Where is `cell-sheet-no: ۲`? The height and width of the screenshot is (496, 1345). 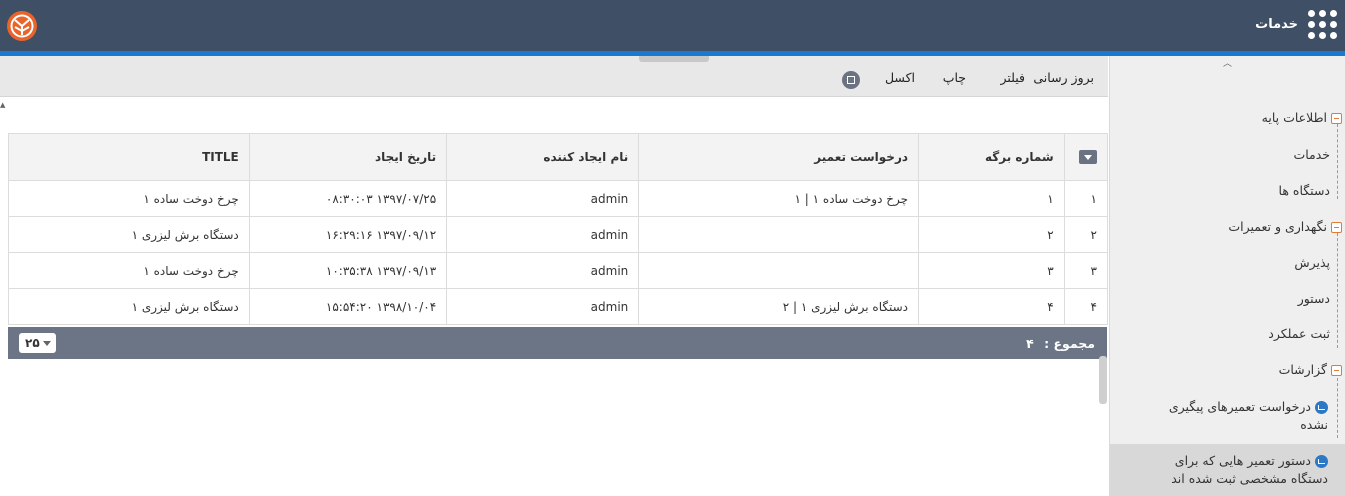 cell-sheet-no: ۲ is located at coordinates (991, 234).